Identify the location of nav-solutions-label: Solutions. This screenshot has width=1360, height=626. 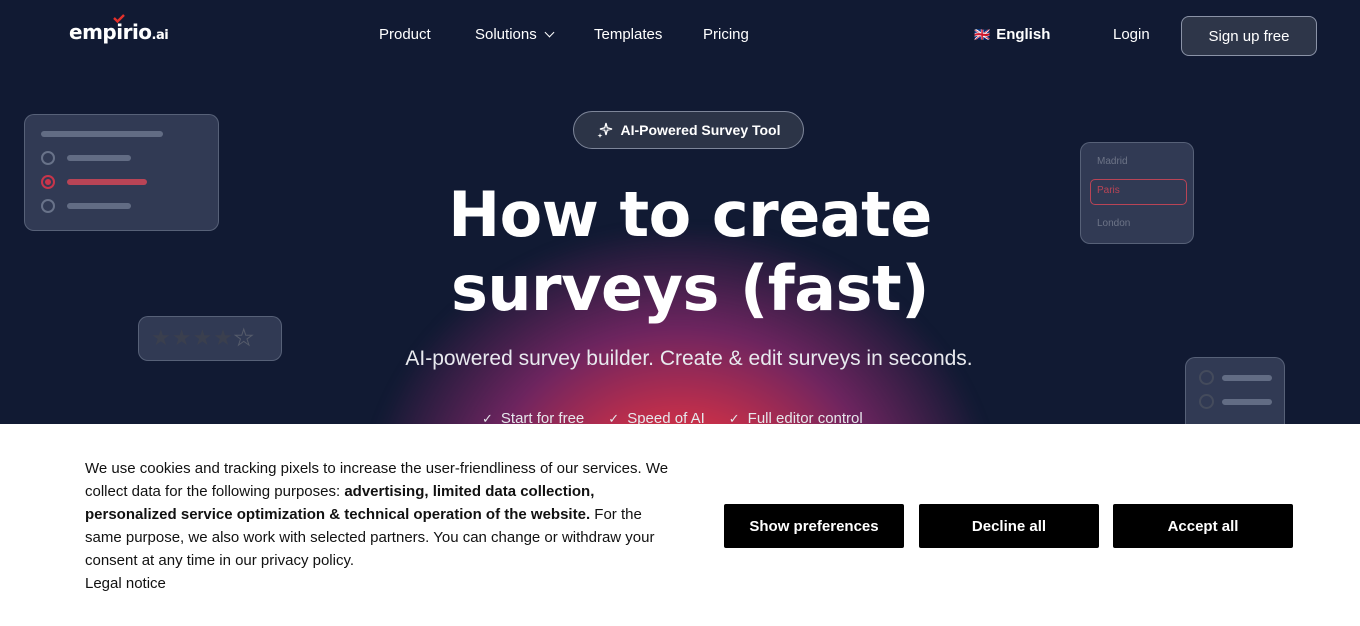
(506, 34).